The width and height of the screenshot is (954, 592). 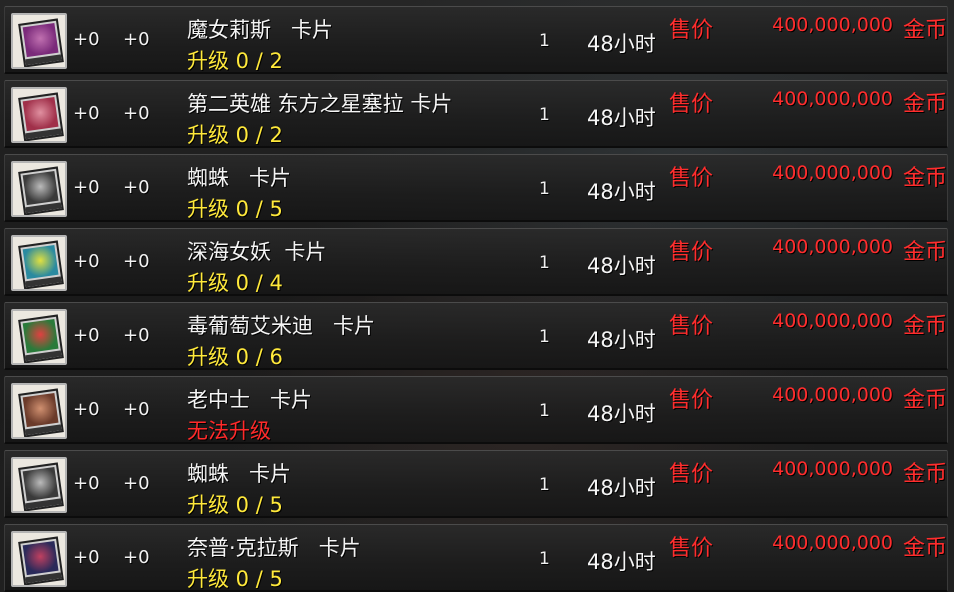 I want to click on upgrade-status: 升级 0 / 6, so click(x=235, y=357).